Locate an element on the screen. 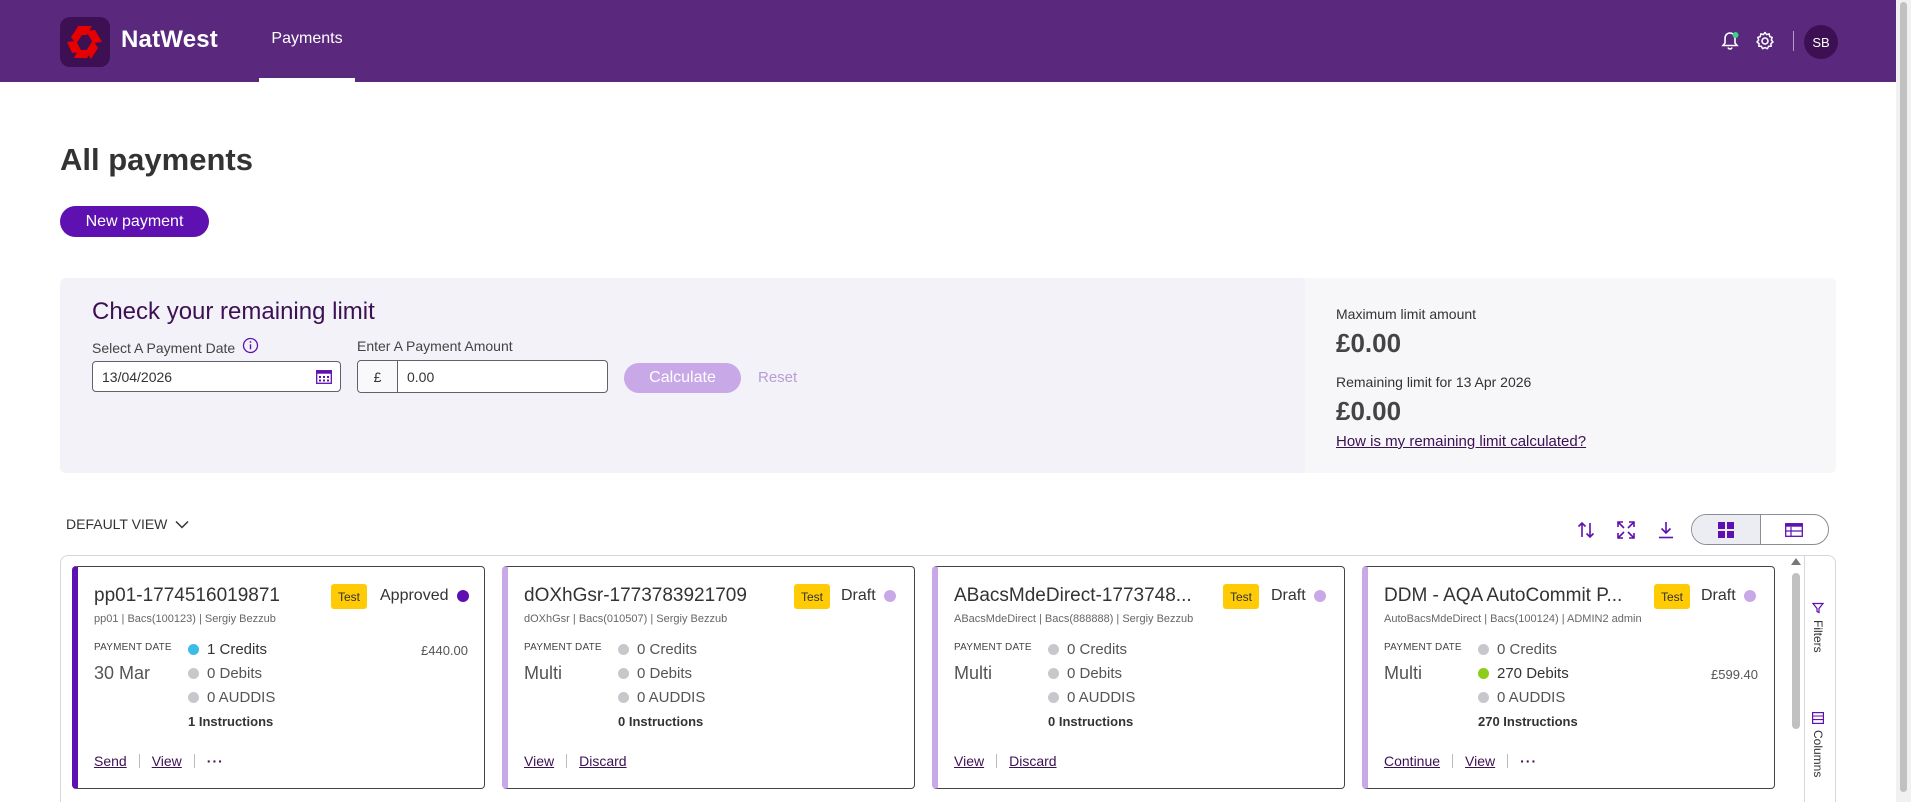  view-selector: DEFAULT VIEW is located at coordinates (127, 524).